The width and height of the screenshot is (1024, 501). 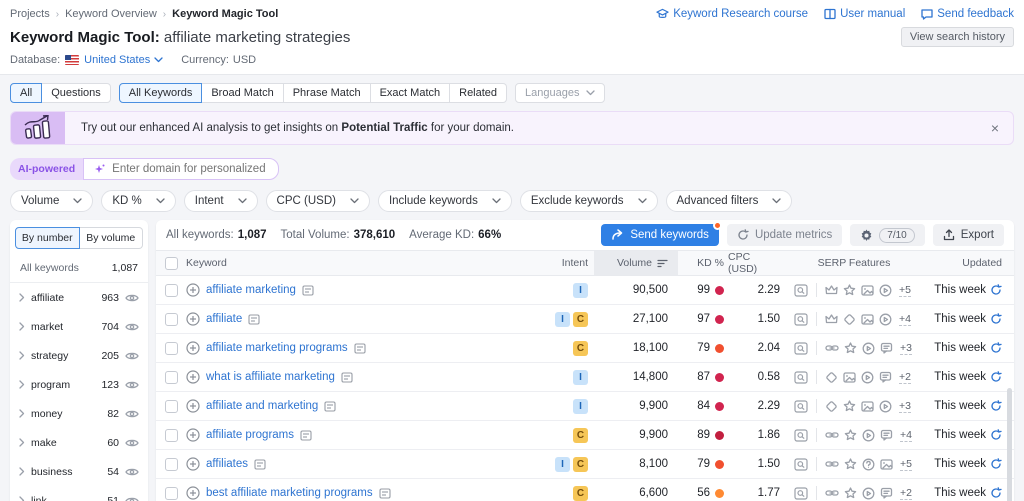 I want to click on more-serp-features: +3, so click(x=905, y=406).